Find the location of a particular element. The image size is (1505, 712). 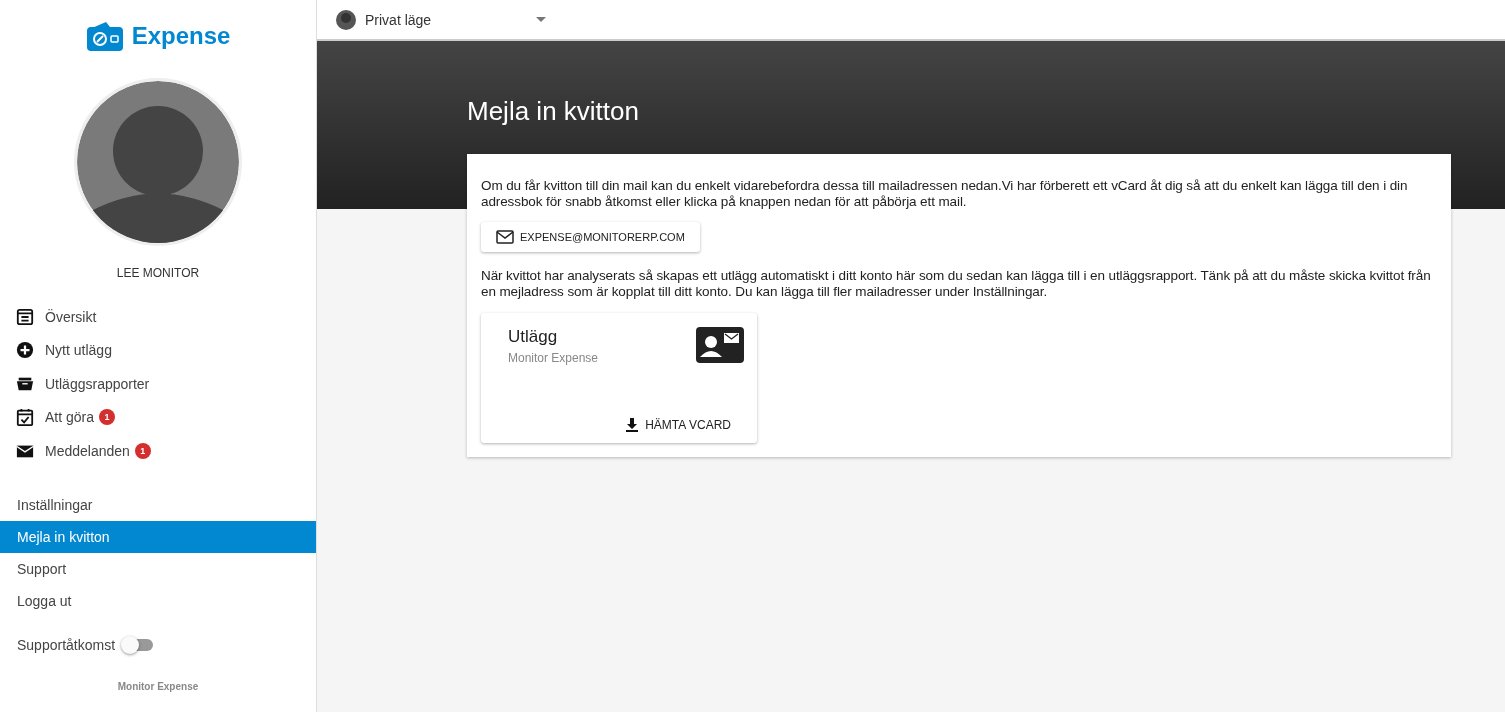

calendar-list-icon is located at coordinates (25, 316).